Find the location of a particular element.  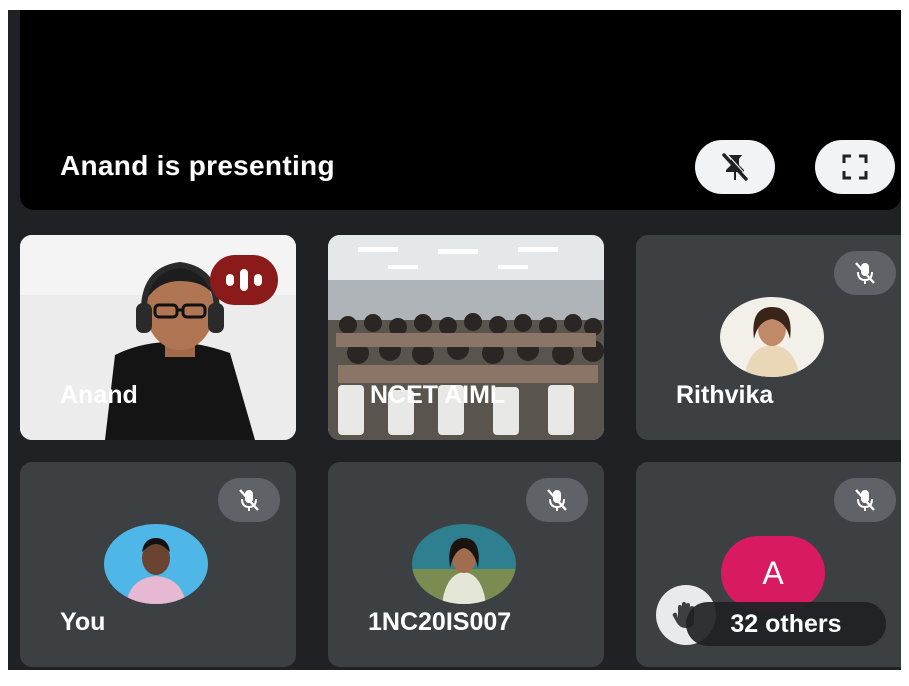

fullscreen-icon is located at coordinates (855, 167).